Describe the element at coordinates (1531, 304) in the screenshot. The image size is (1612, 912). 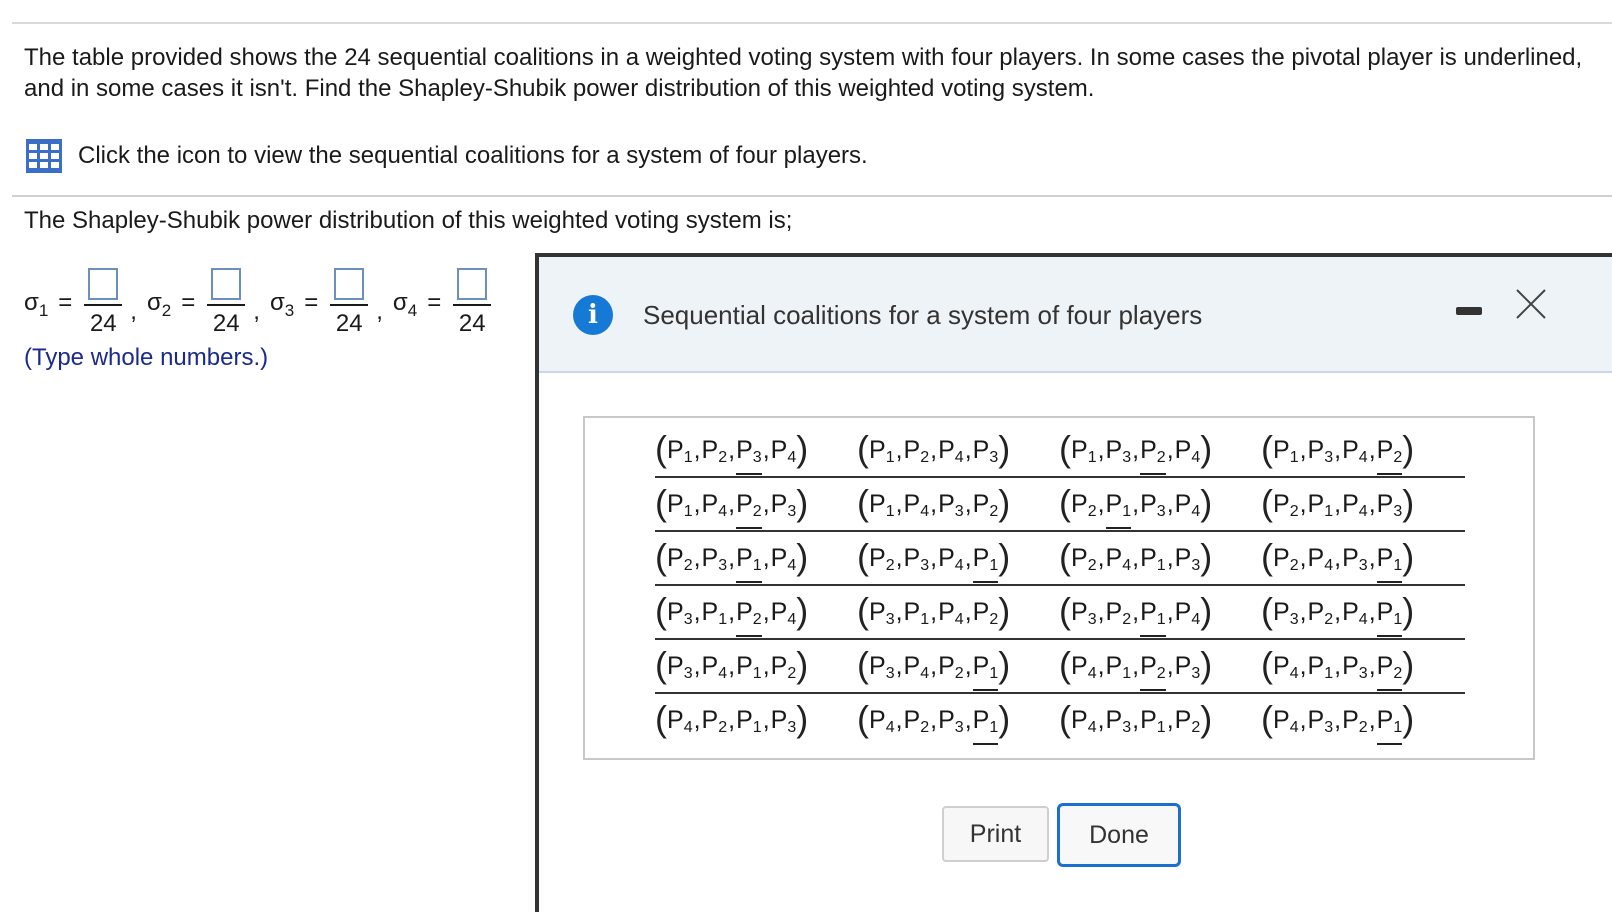
I see `close-icon` at that location.